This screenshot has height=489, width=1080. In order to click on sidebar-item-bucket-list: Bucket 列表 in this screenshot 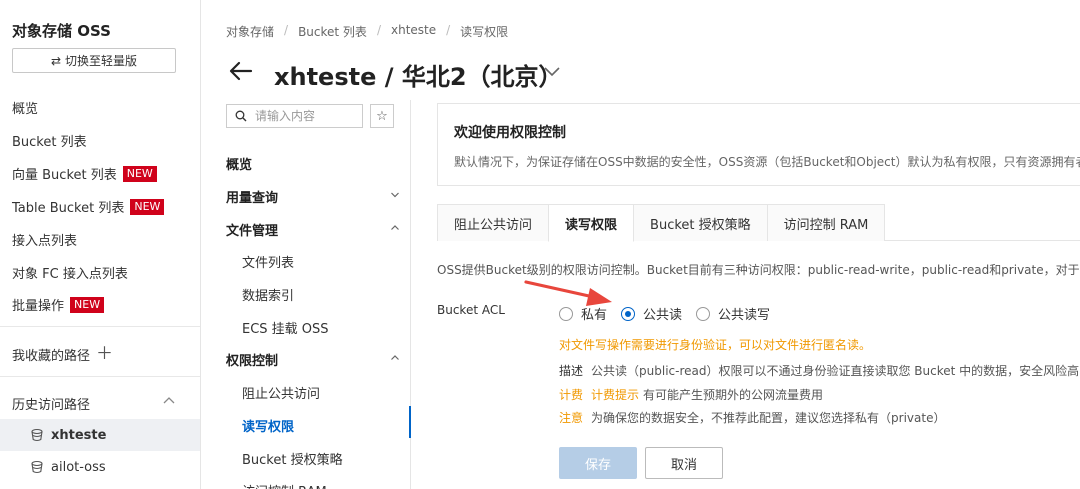, I will do `click(49, 140)`.